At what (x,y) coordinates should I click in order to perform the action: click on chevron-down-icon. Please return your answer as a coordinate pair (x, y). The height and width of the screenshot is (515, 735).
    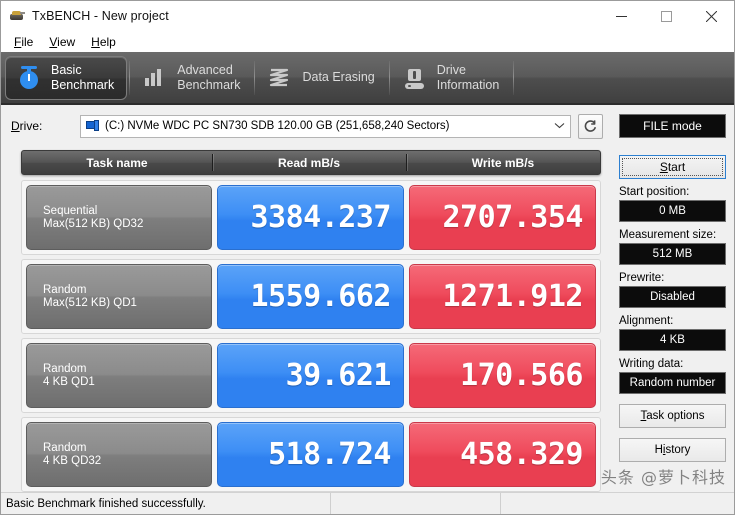
    Looking at the image, I should click on (559, 126).